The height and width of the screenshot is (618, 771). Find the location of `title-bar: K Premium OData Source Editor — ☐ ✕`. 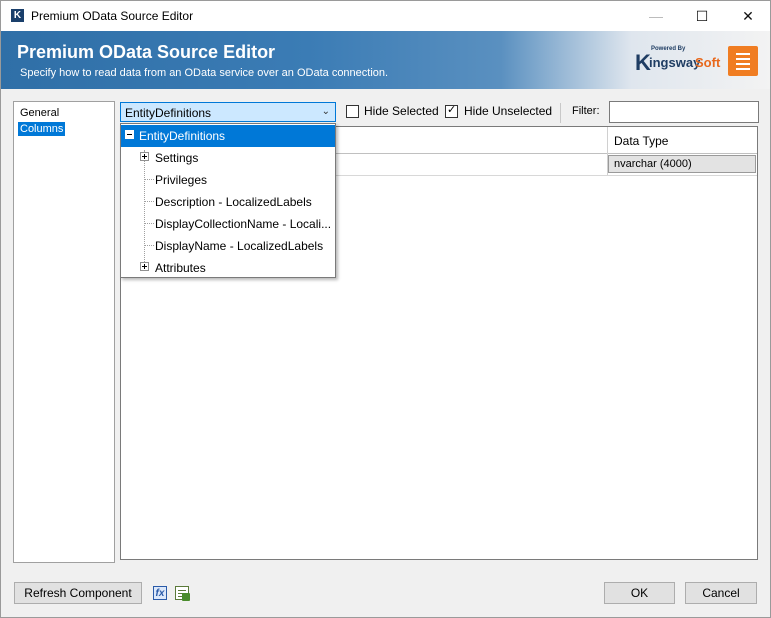

title-bar: K Premium OData Source Editor — ☐ ✕ is located at coordinates (385, 16).